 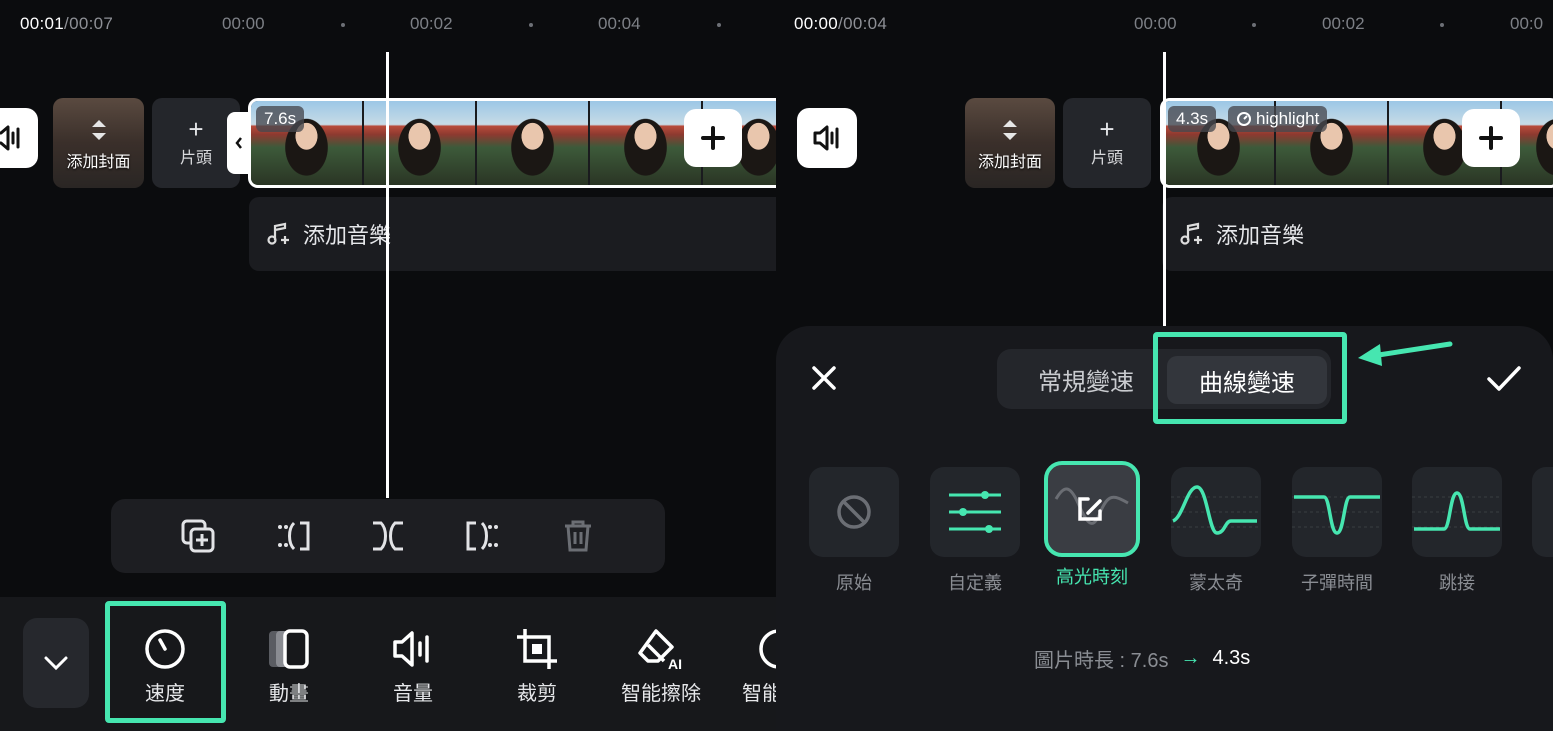 I want to click on tool-animation: 動畫, so click(x=289, y=666).